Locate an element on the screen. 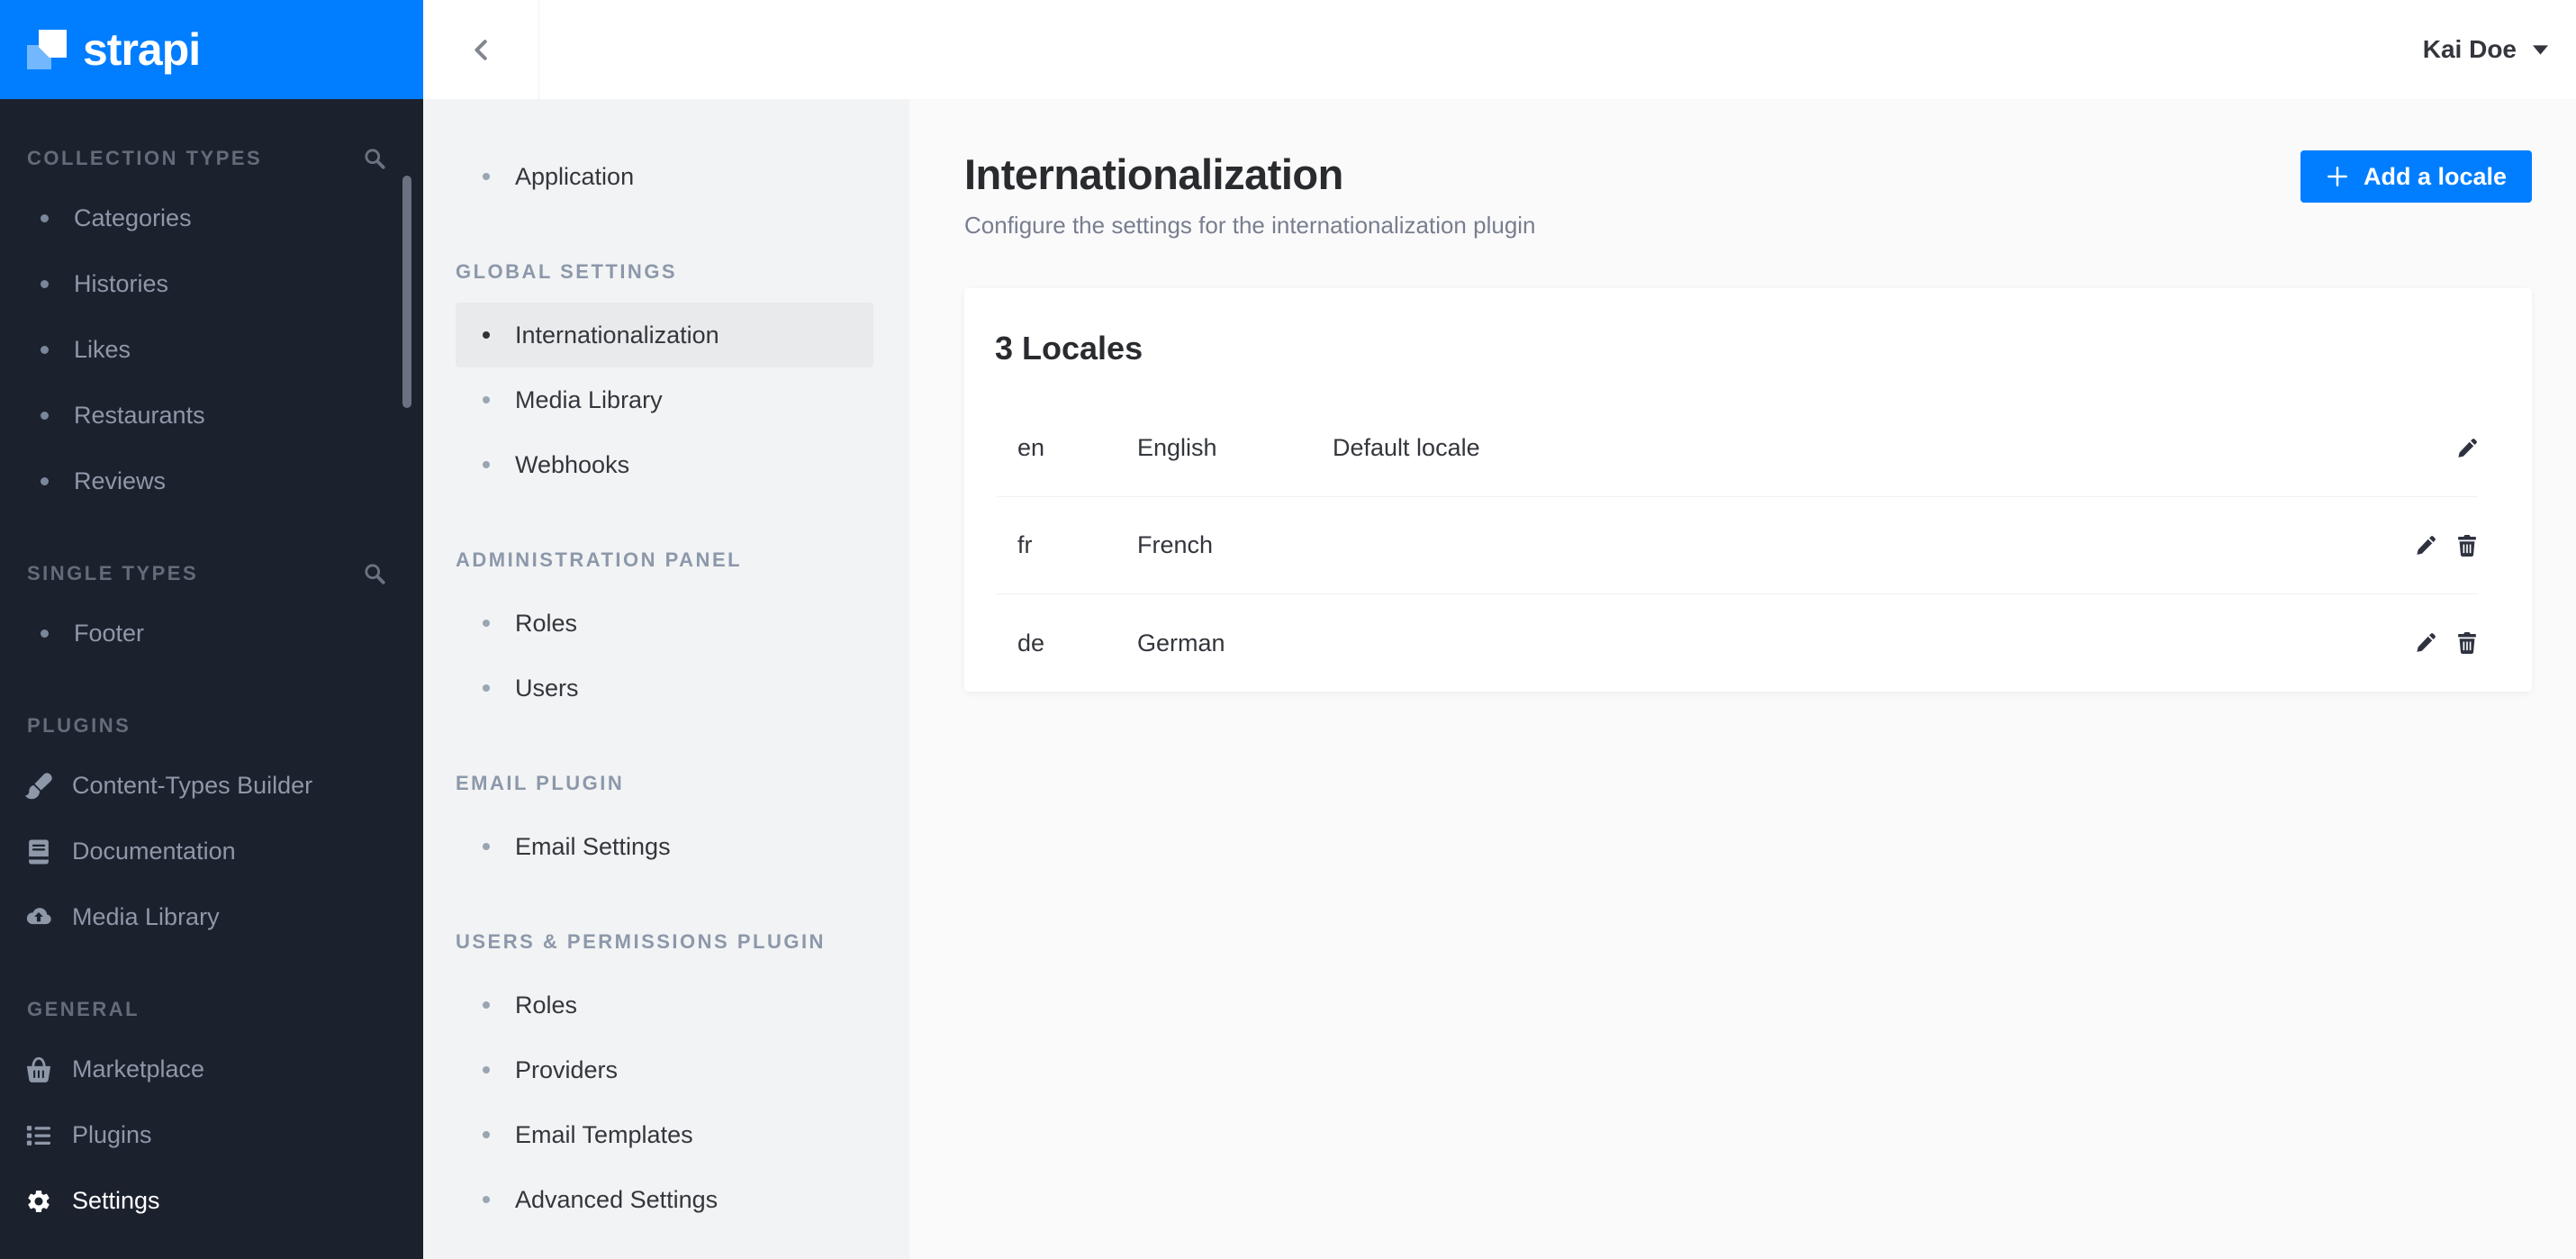  sidebar-section-single-types: SINGLE TYPES Footer is located at coordinates (211, 606).